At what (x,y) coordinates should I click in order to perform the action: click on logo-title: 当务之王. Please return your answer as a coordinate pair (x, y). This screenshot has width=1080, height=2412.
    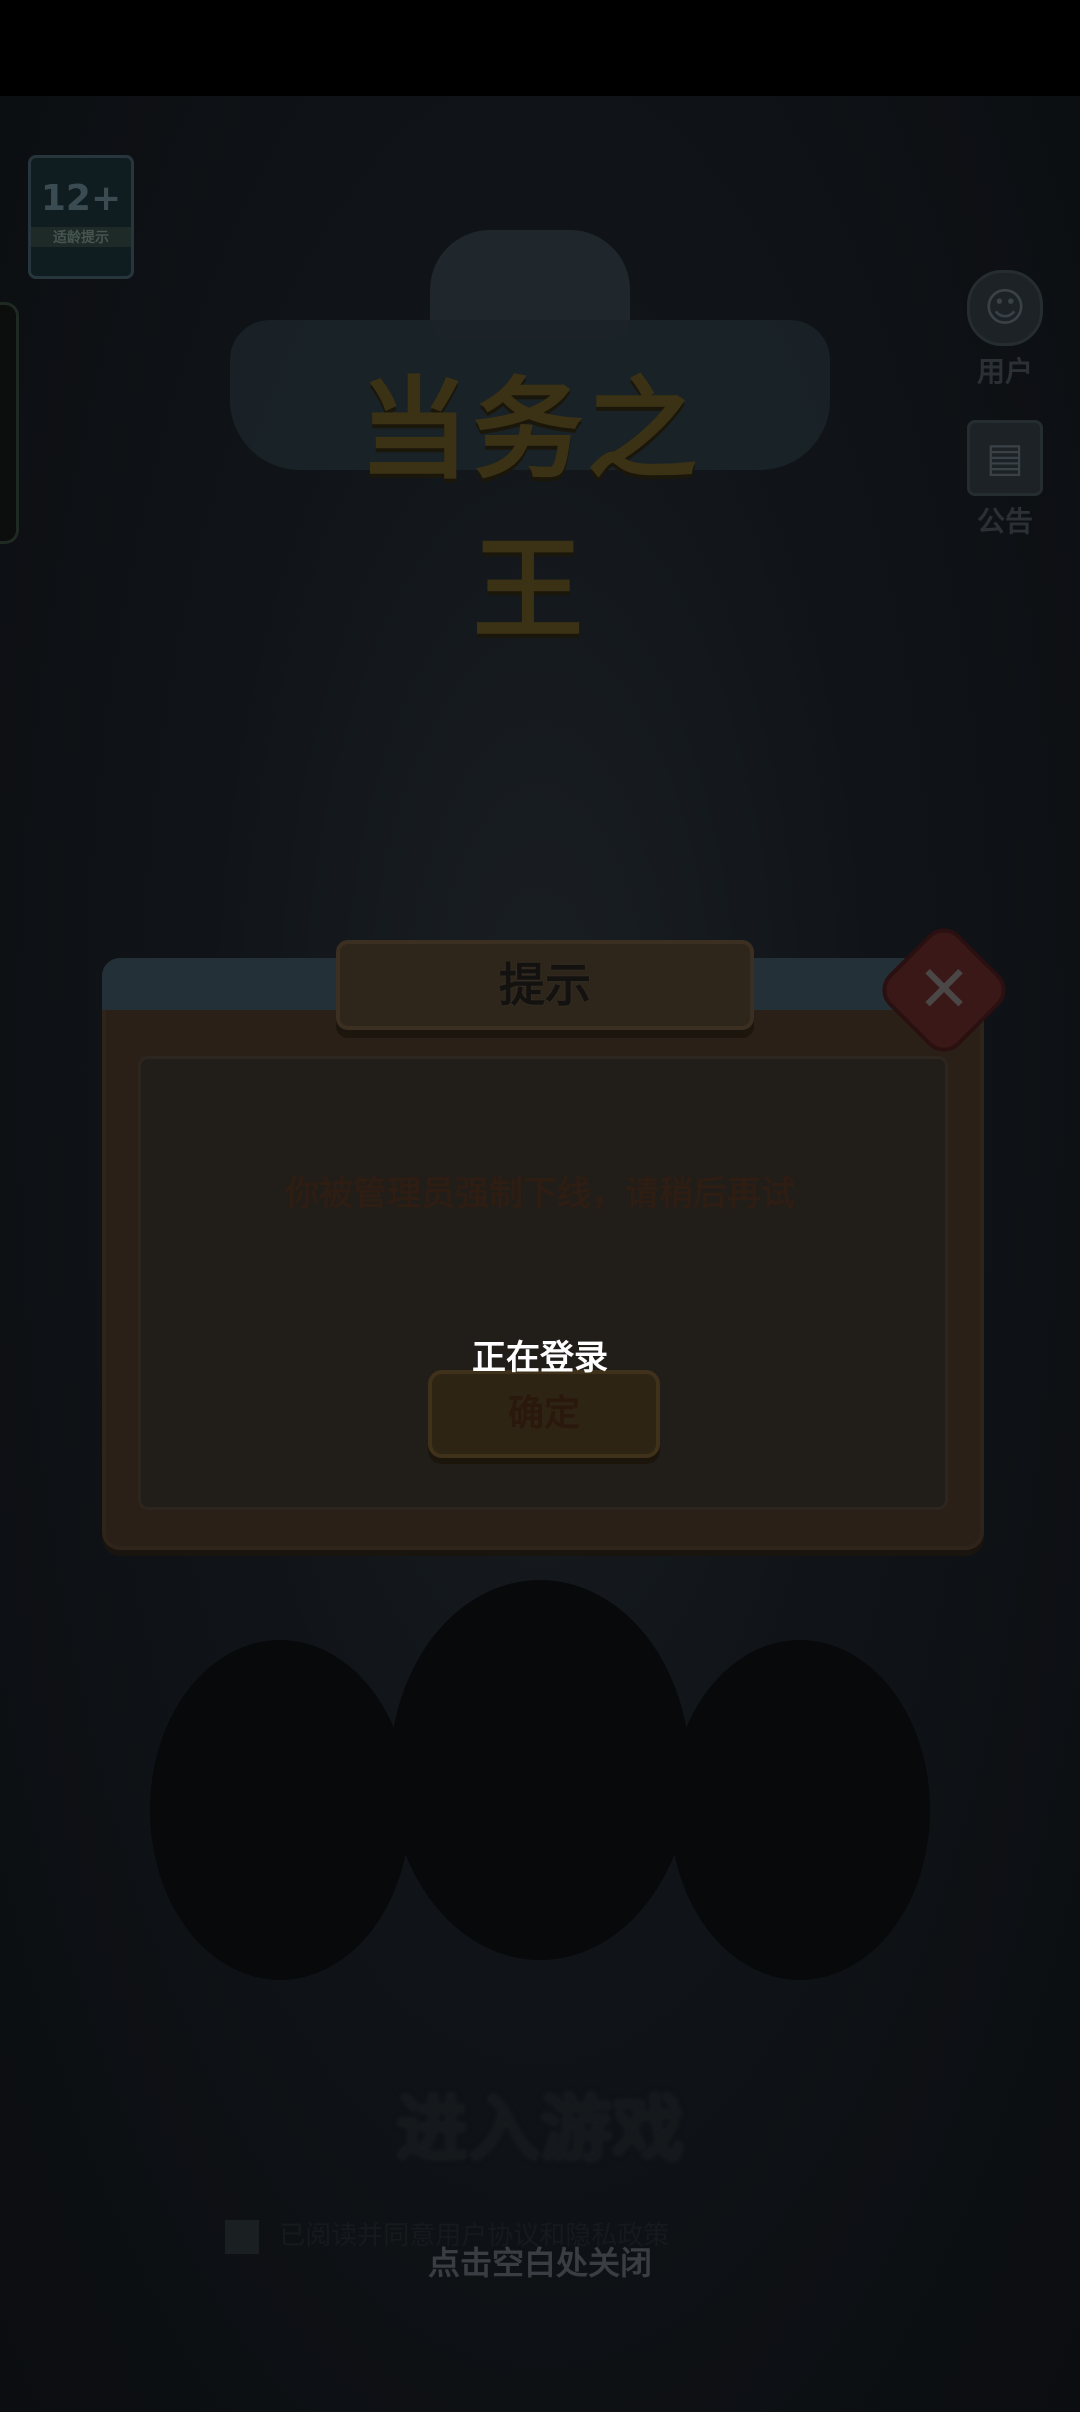
    Looking at the image, I should click on (530, 510).